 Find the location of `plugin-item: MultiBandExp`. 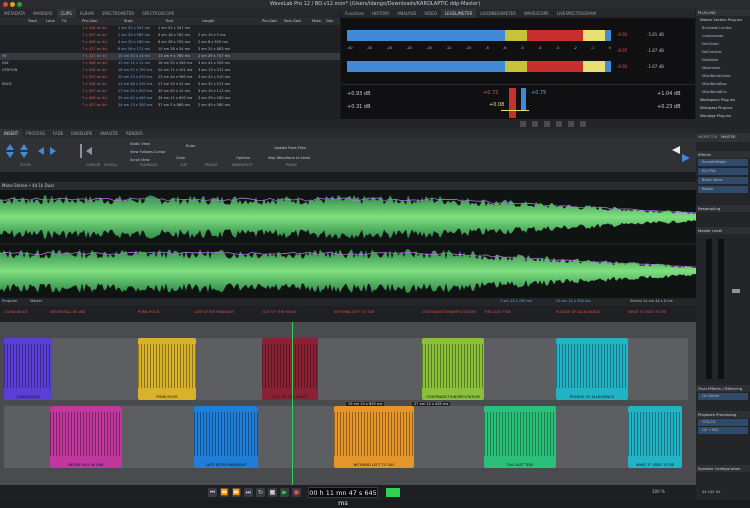

plugin-item: MultiBandExp is located at coordinates (723, 84).